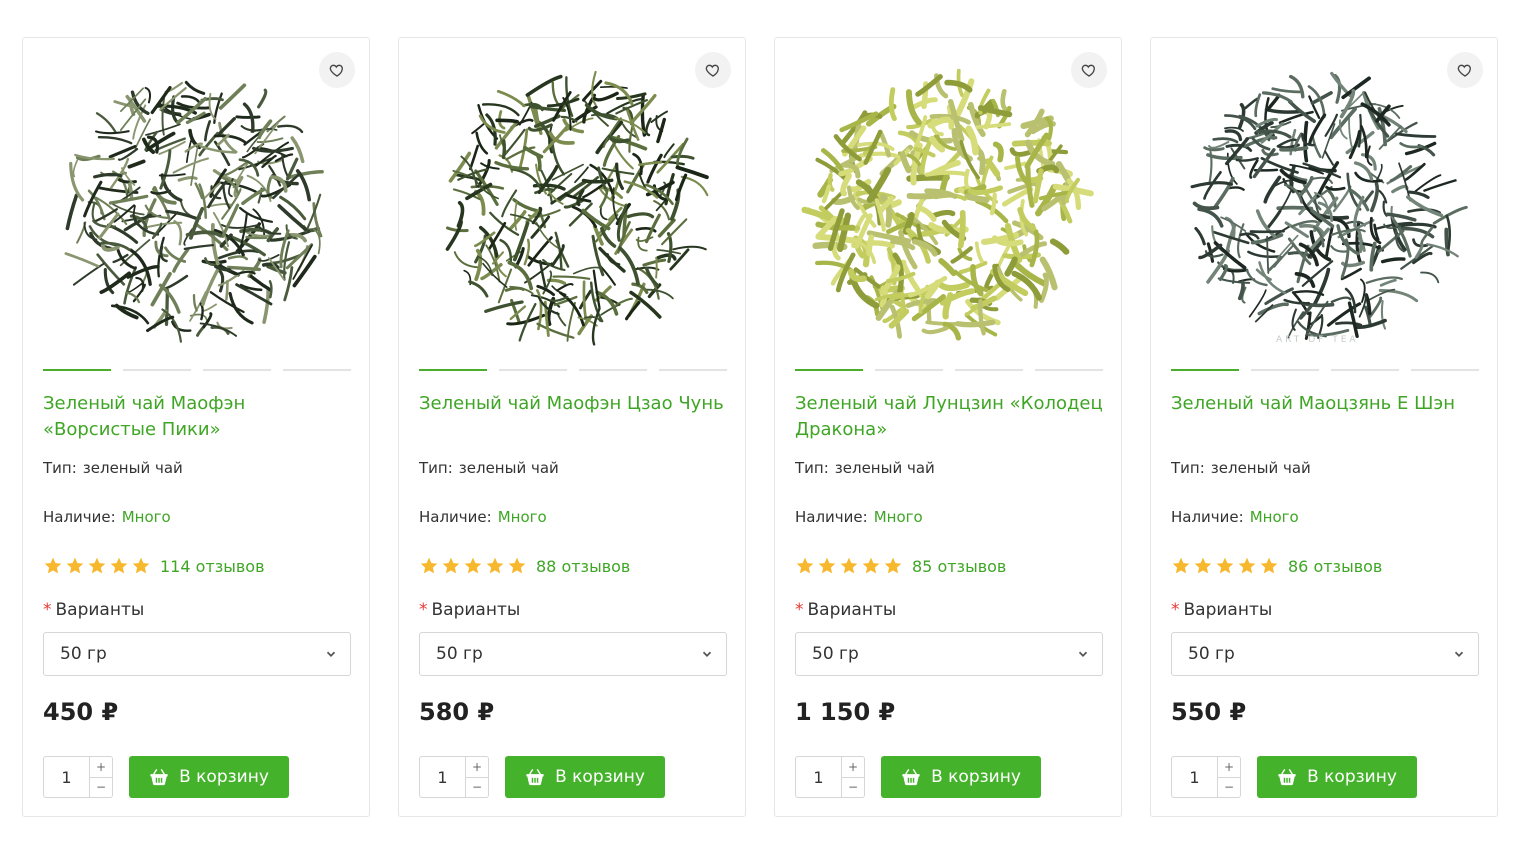 The height and width of the screenshot is (856, 1520). I want to click on product-price: 450 ₽, so click(81, 712).